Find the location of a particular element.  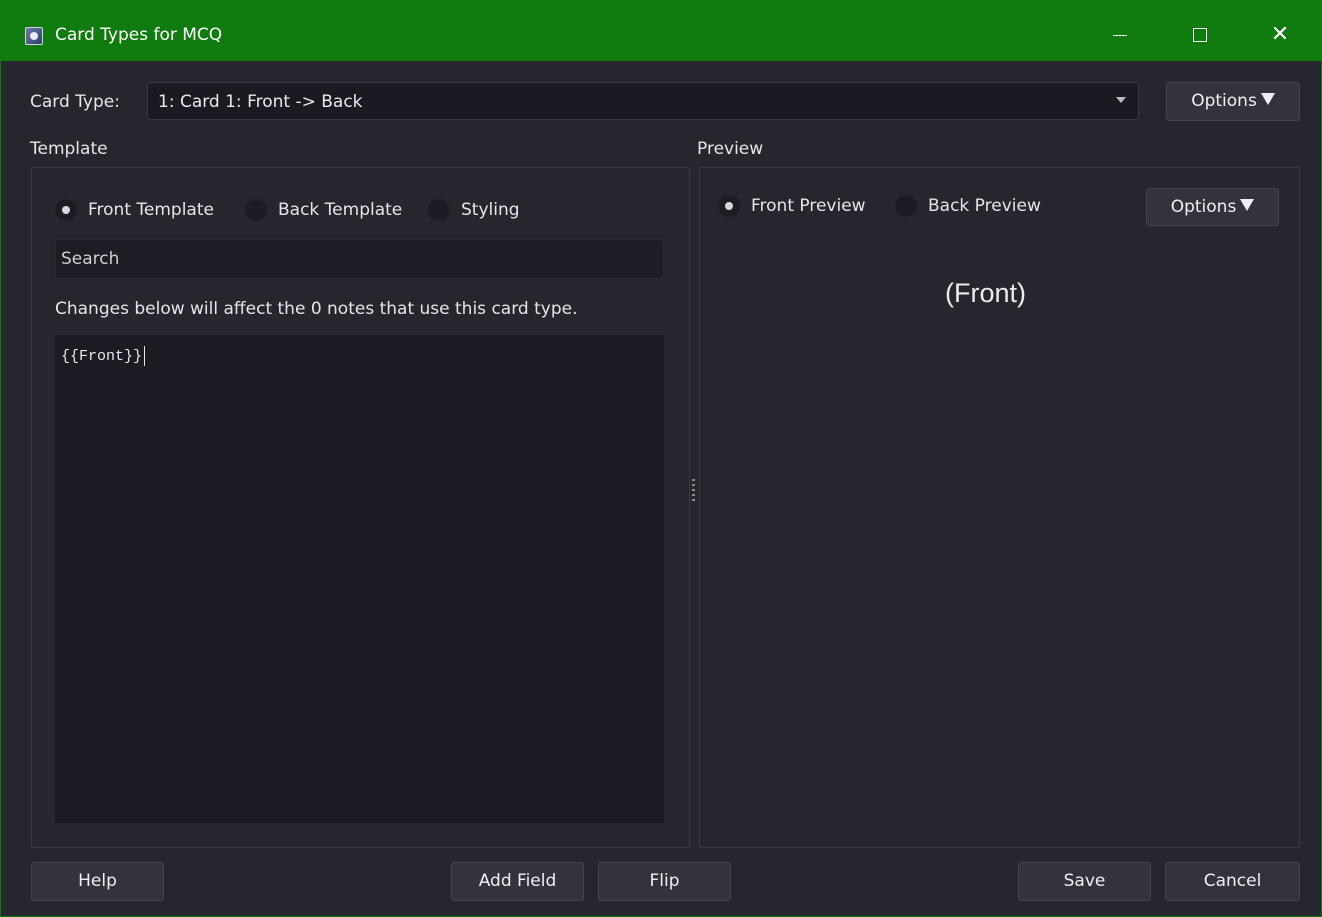

text-caret is located at coordinates (145, 356).